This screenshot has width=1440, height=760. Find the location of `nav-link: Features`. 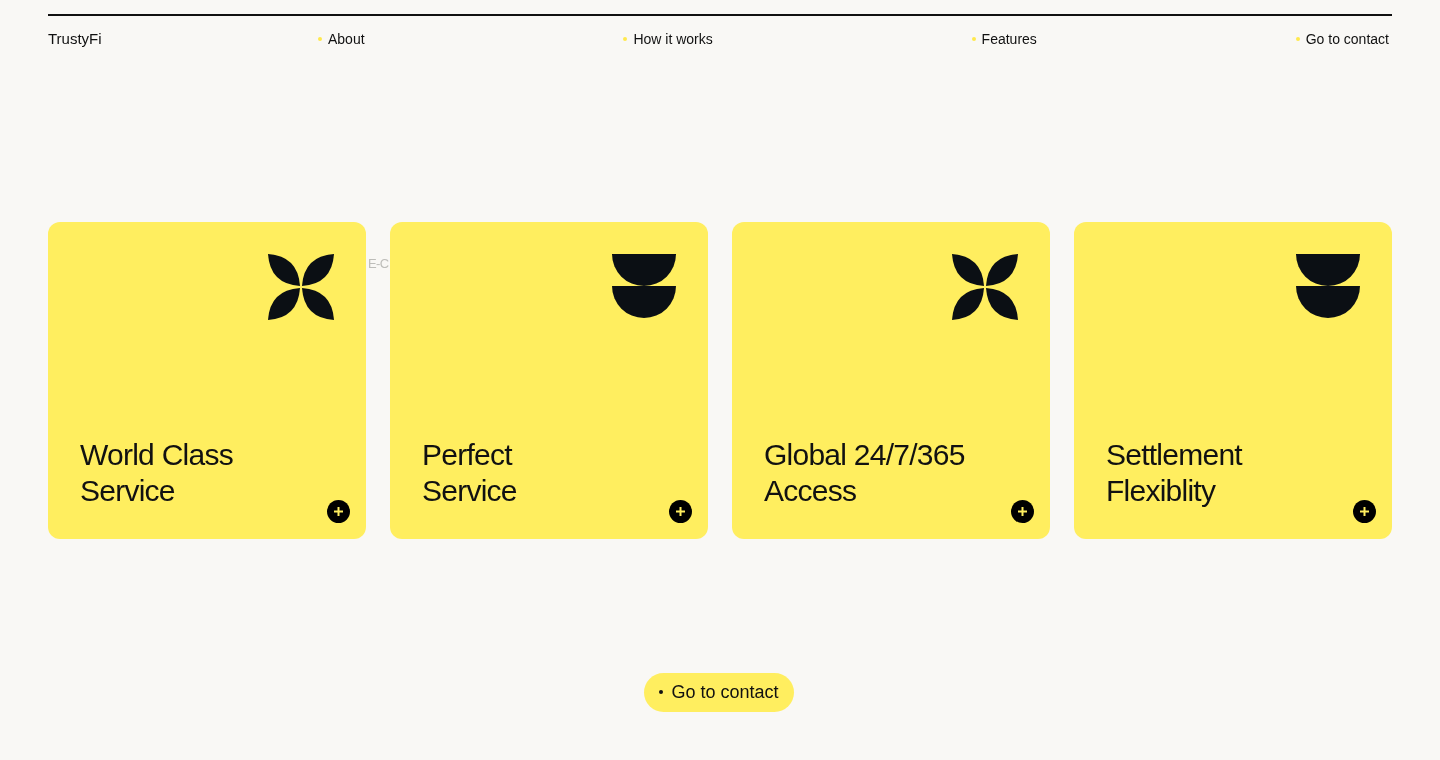

nav-link: Features is located at coordinates (1004, 39).